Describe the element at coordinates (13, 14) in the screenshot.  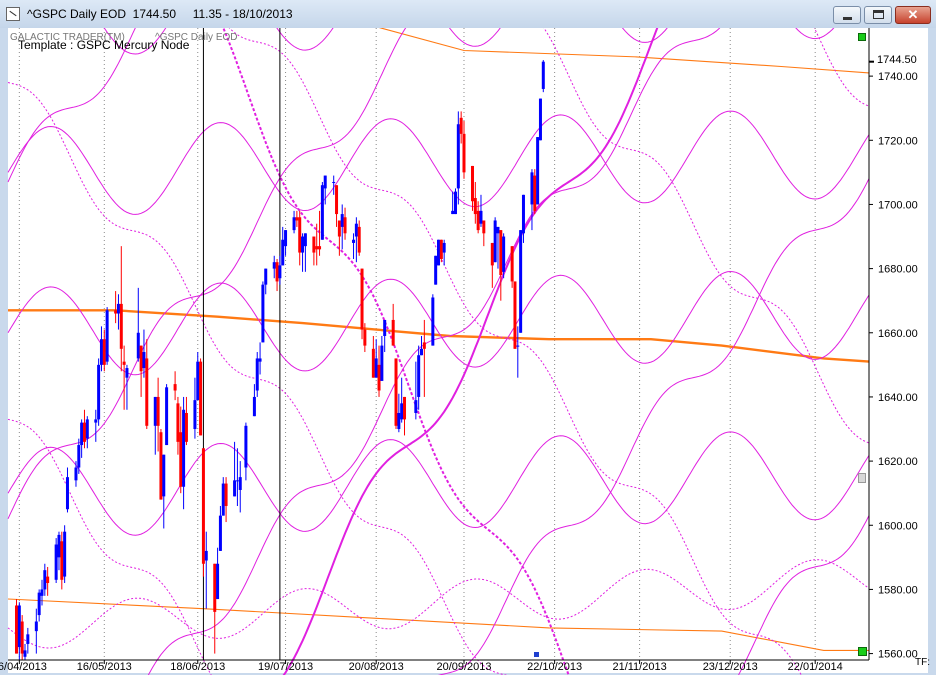
I see `chart-app-icon` at that location.